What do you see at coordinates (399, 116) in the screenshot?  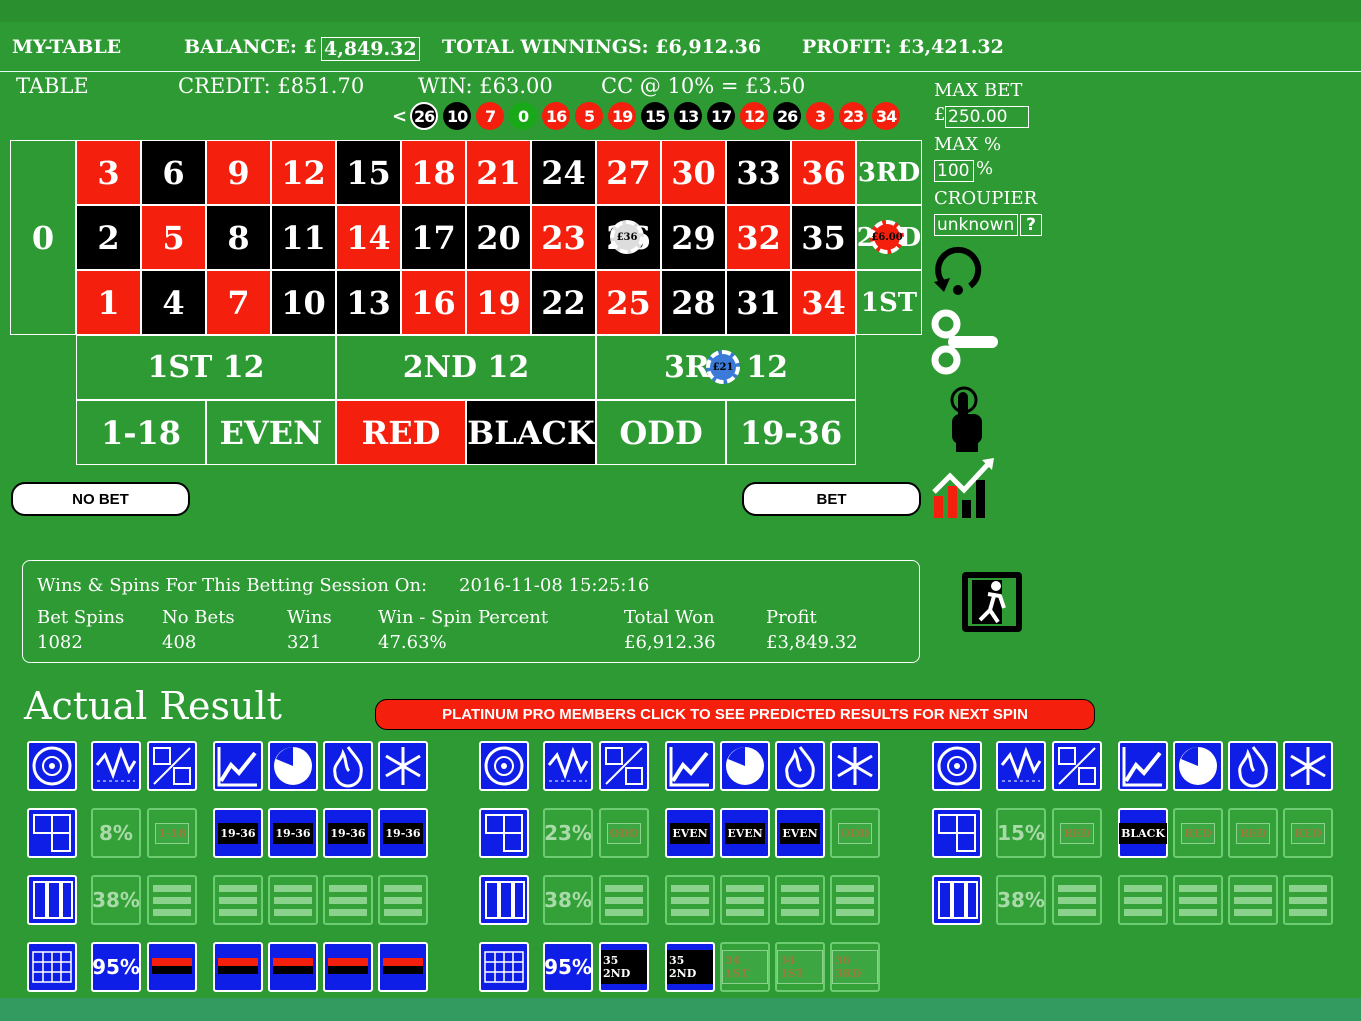 I see `history-back-arrow: <` at bounding box center [399, 116].